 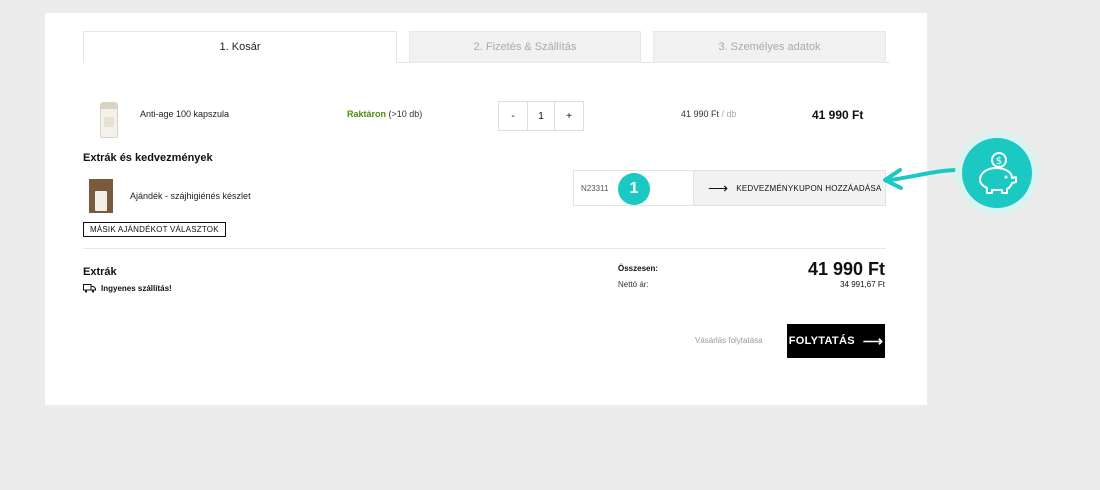 What do you see at coordinates (405, 114) in the screenshot?
I see `stock-count: (>10 db)` at bounding box center [405, 114].